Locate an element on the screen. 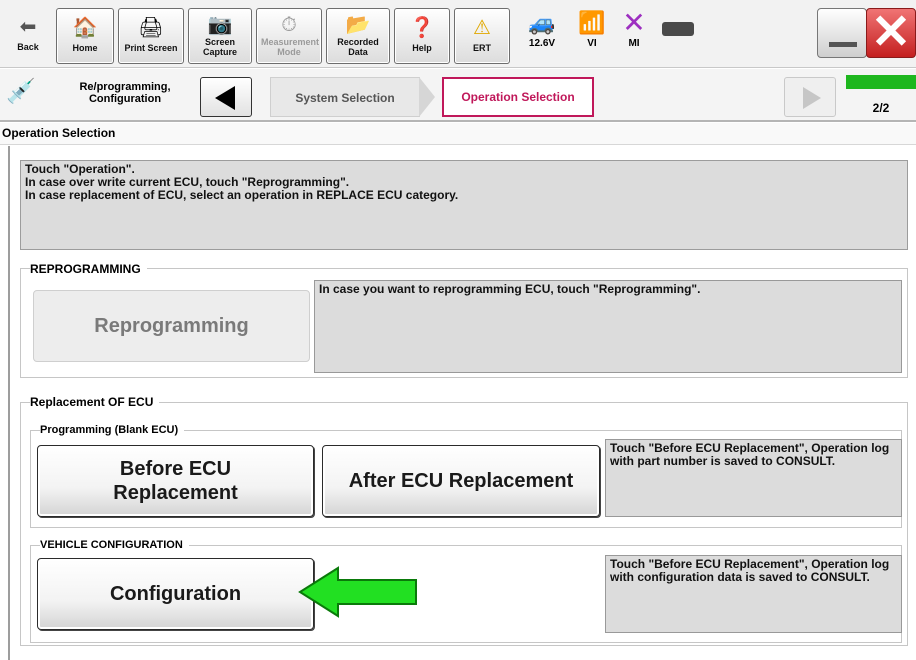 The width and height of the screenshot is (916, 660). breadcrumb-system-selection: System Selection is located at coordinates (345, 97).